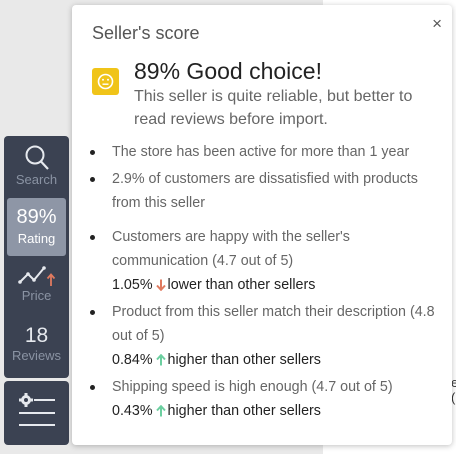 This screenshot has height=454, width=456. I want to click on arrow-down-icon, so click(160, 285).